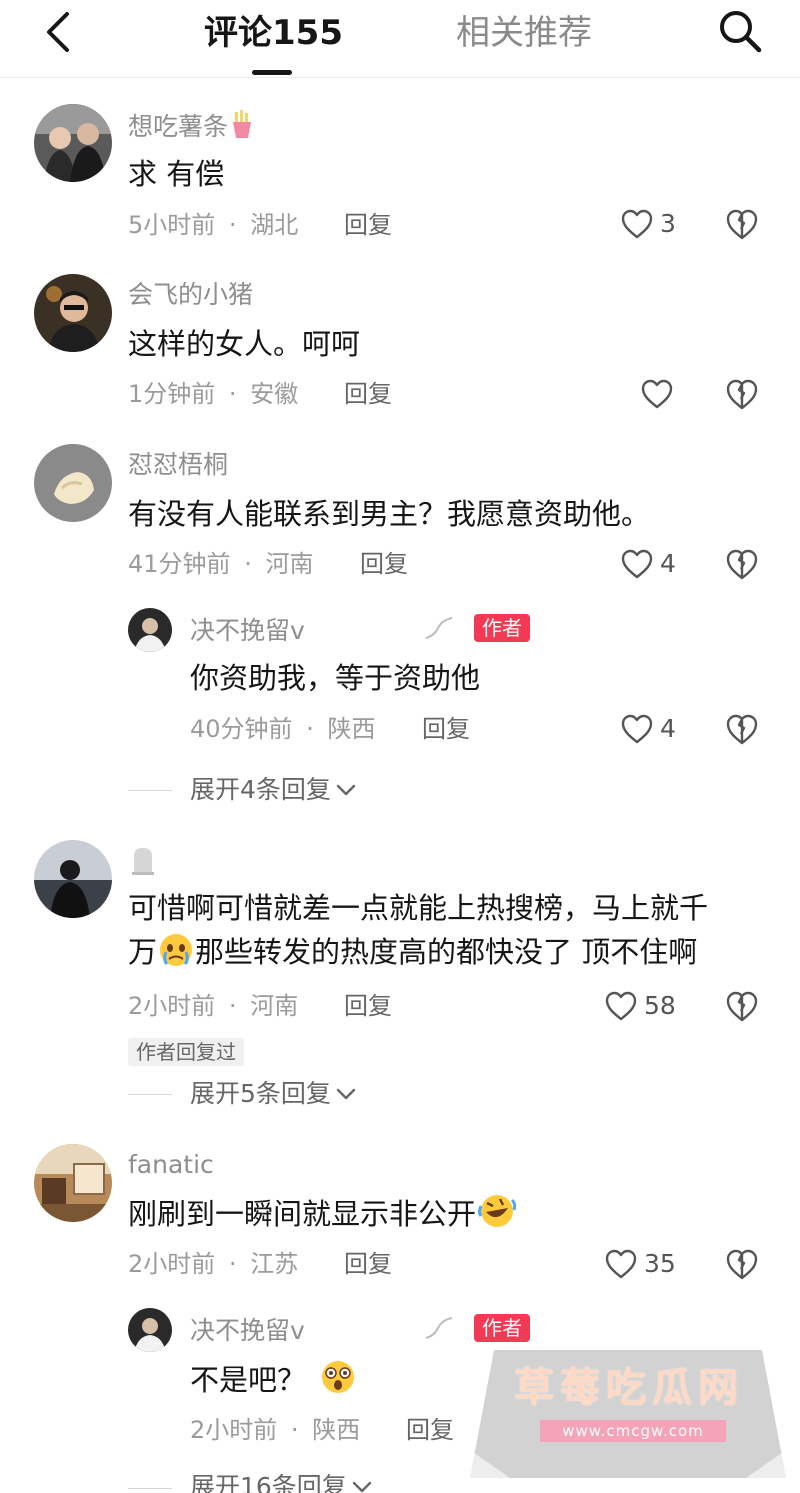 The width and height of the screenshot is (800, 1493). Describe the element at coordinates (668, 563) in the screenshot. I see `like-count: 4` at that location.